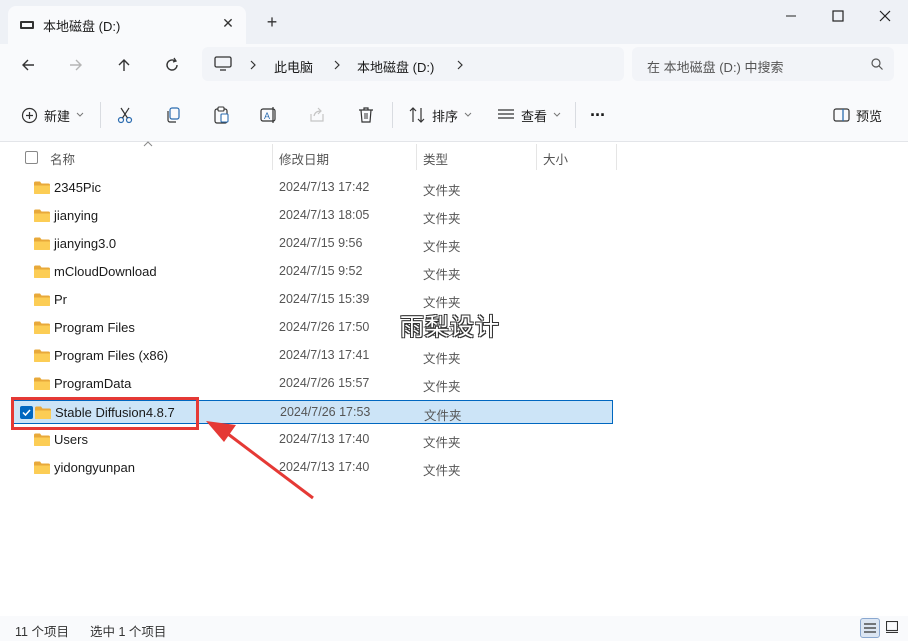  I want to click on file-date: 2024/7/15 9:56, so click(321, 243).